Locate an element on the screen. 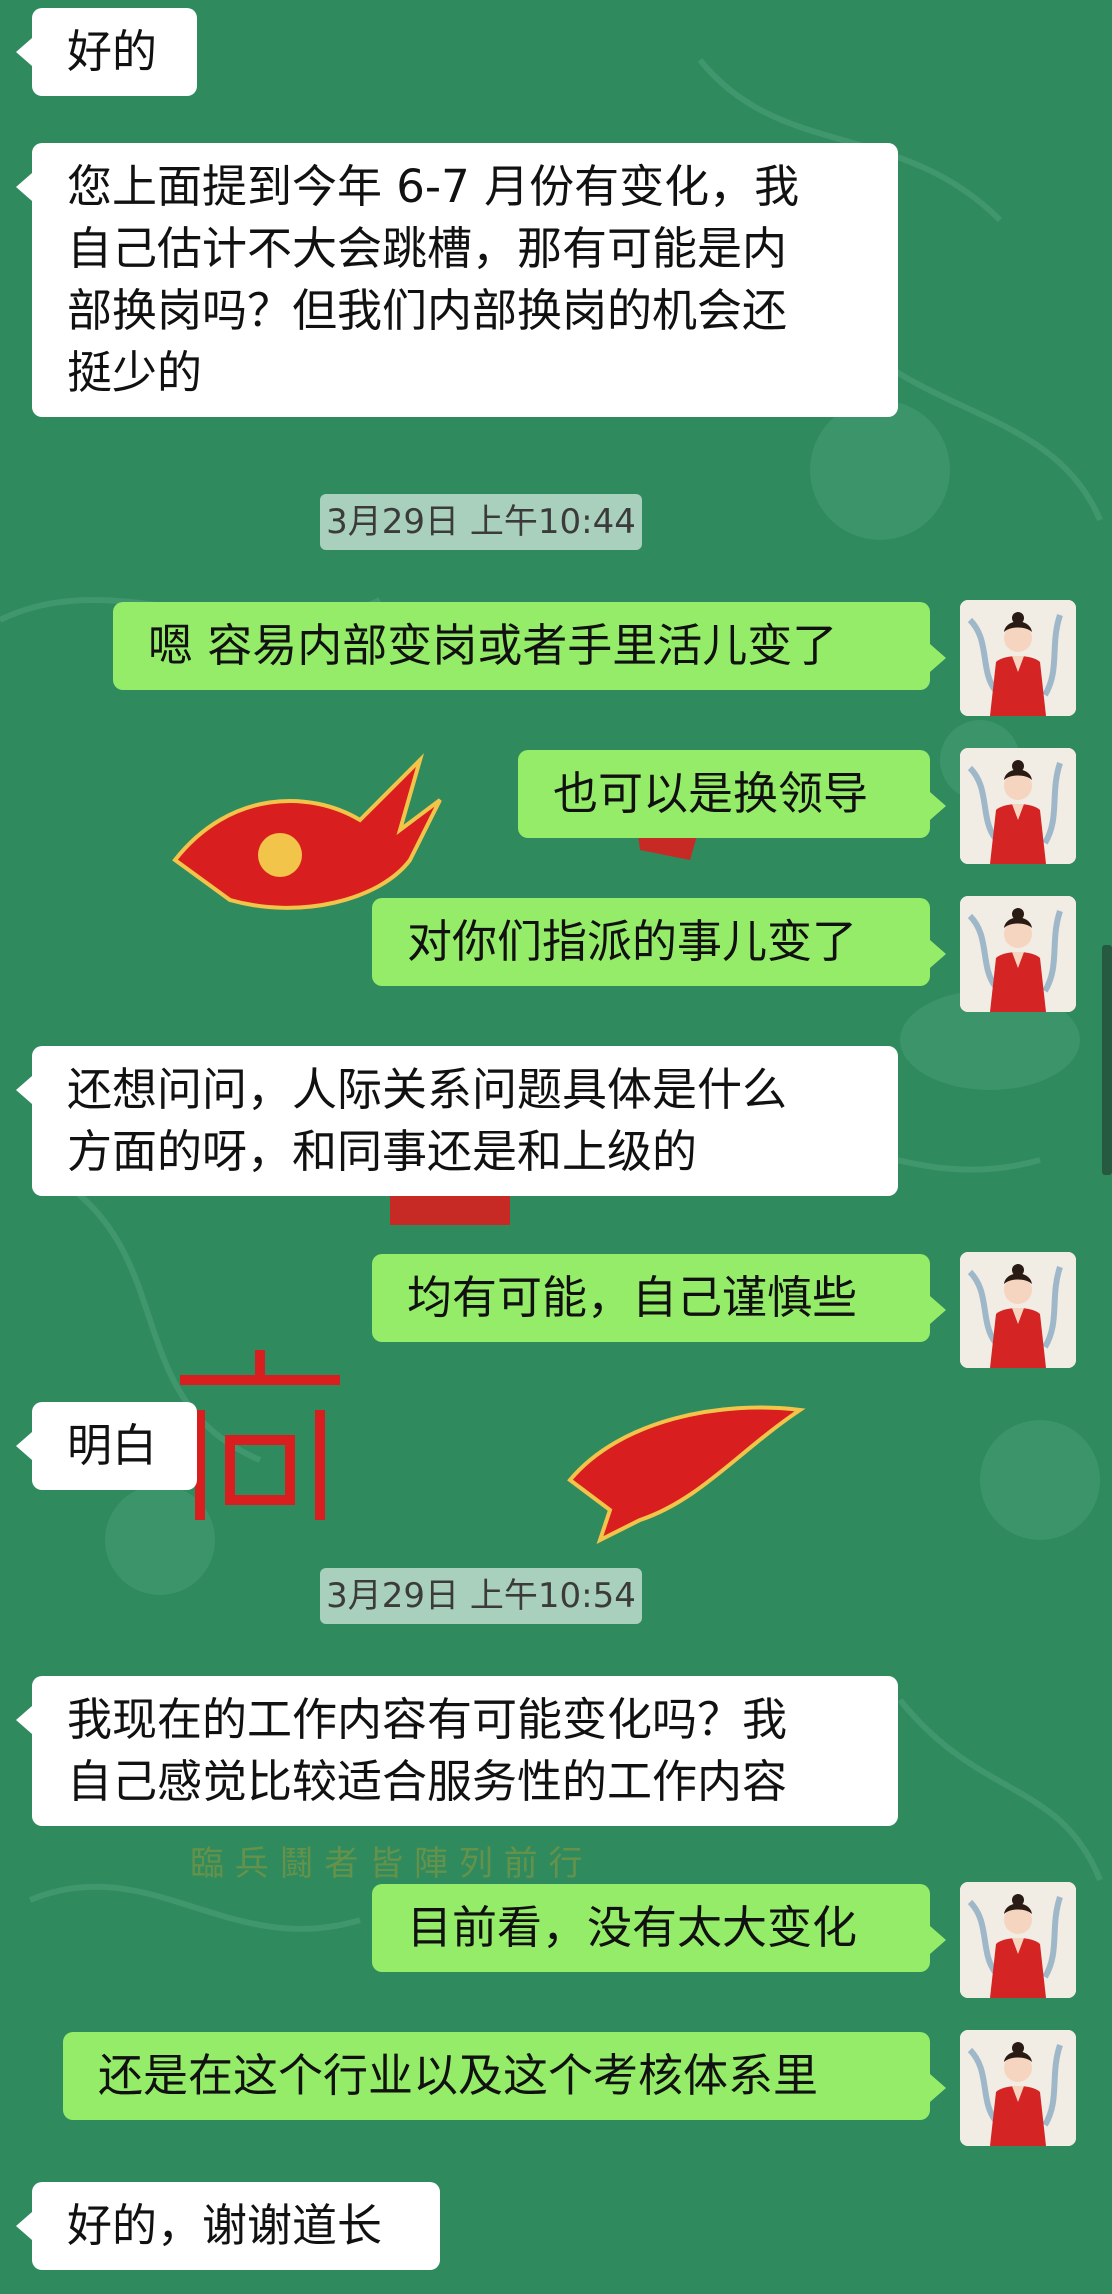 The width and height of the screenshot is (1112, 2294). outgoing-message: 均有可能，自己谨慎些 is located at coordinates (659, 1298).